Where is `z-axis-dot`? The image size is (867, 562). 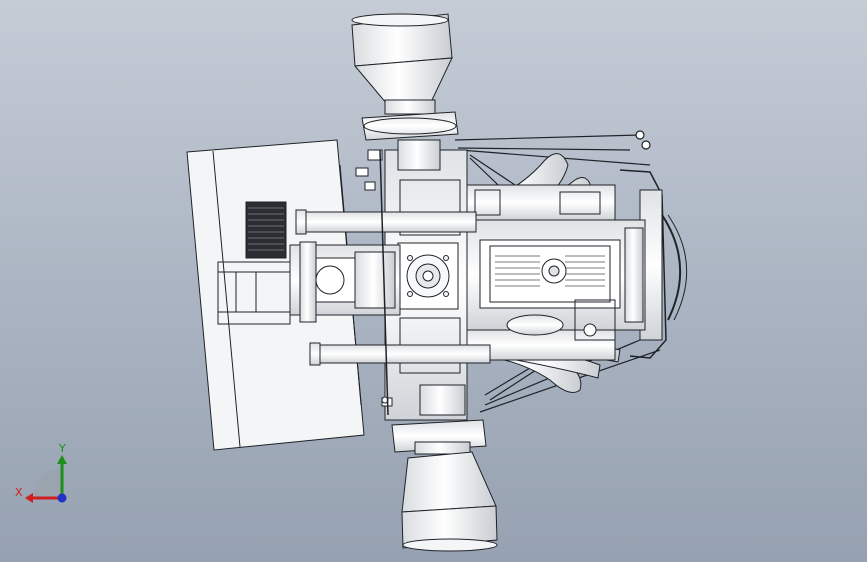 z-axis-dot is located at coordinates (62, 498).